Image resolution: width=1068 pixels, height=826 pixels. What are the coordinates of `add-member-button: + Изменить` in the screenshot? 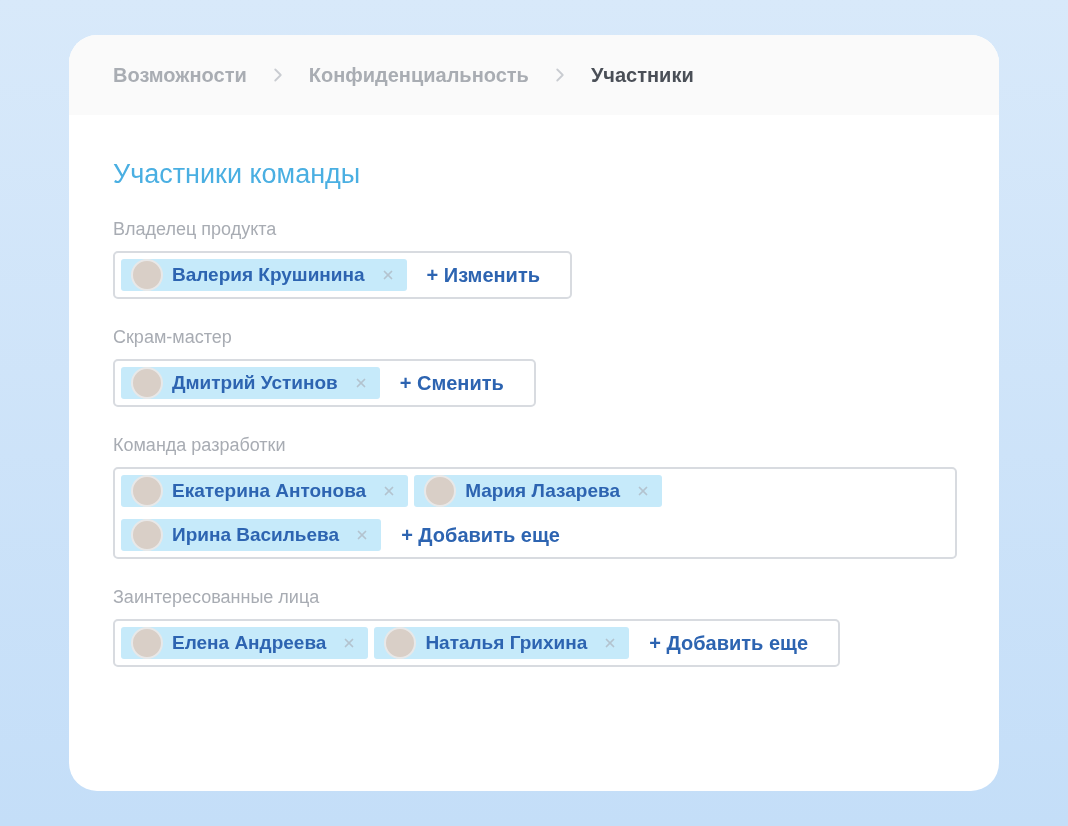 It's located at (488, 275).